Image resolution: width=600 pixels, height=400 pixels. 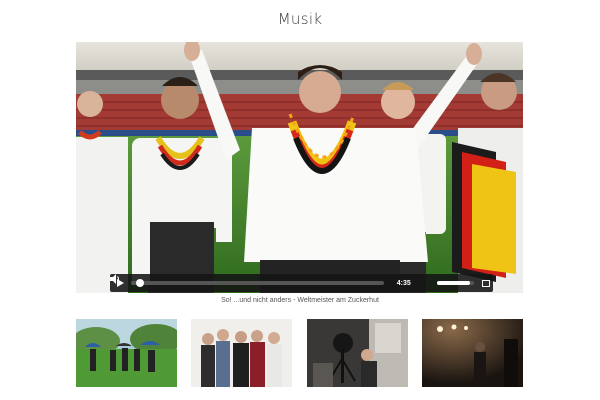 What do you see at coordinates (300, 19) in the screenshot?
I see `page-title: Musik` at bounding box center [300, 19].